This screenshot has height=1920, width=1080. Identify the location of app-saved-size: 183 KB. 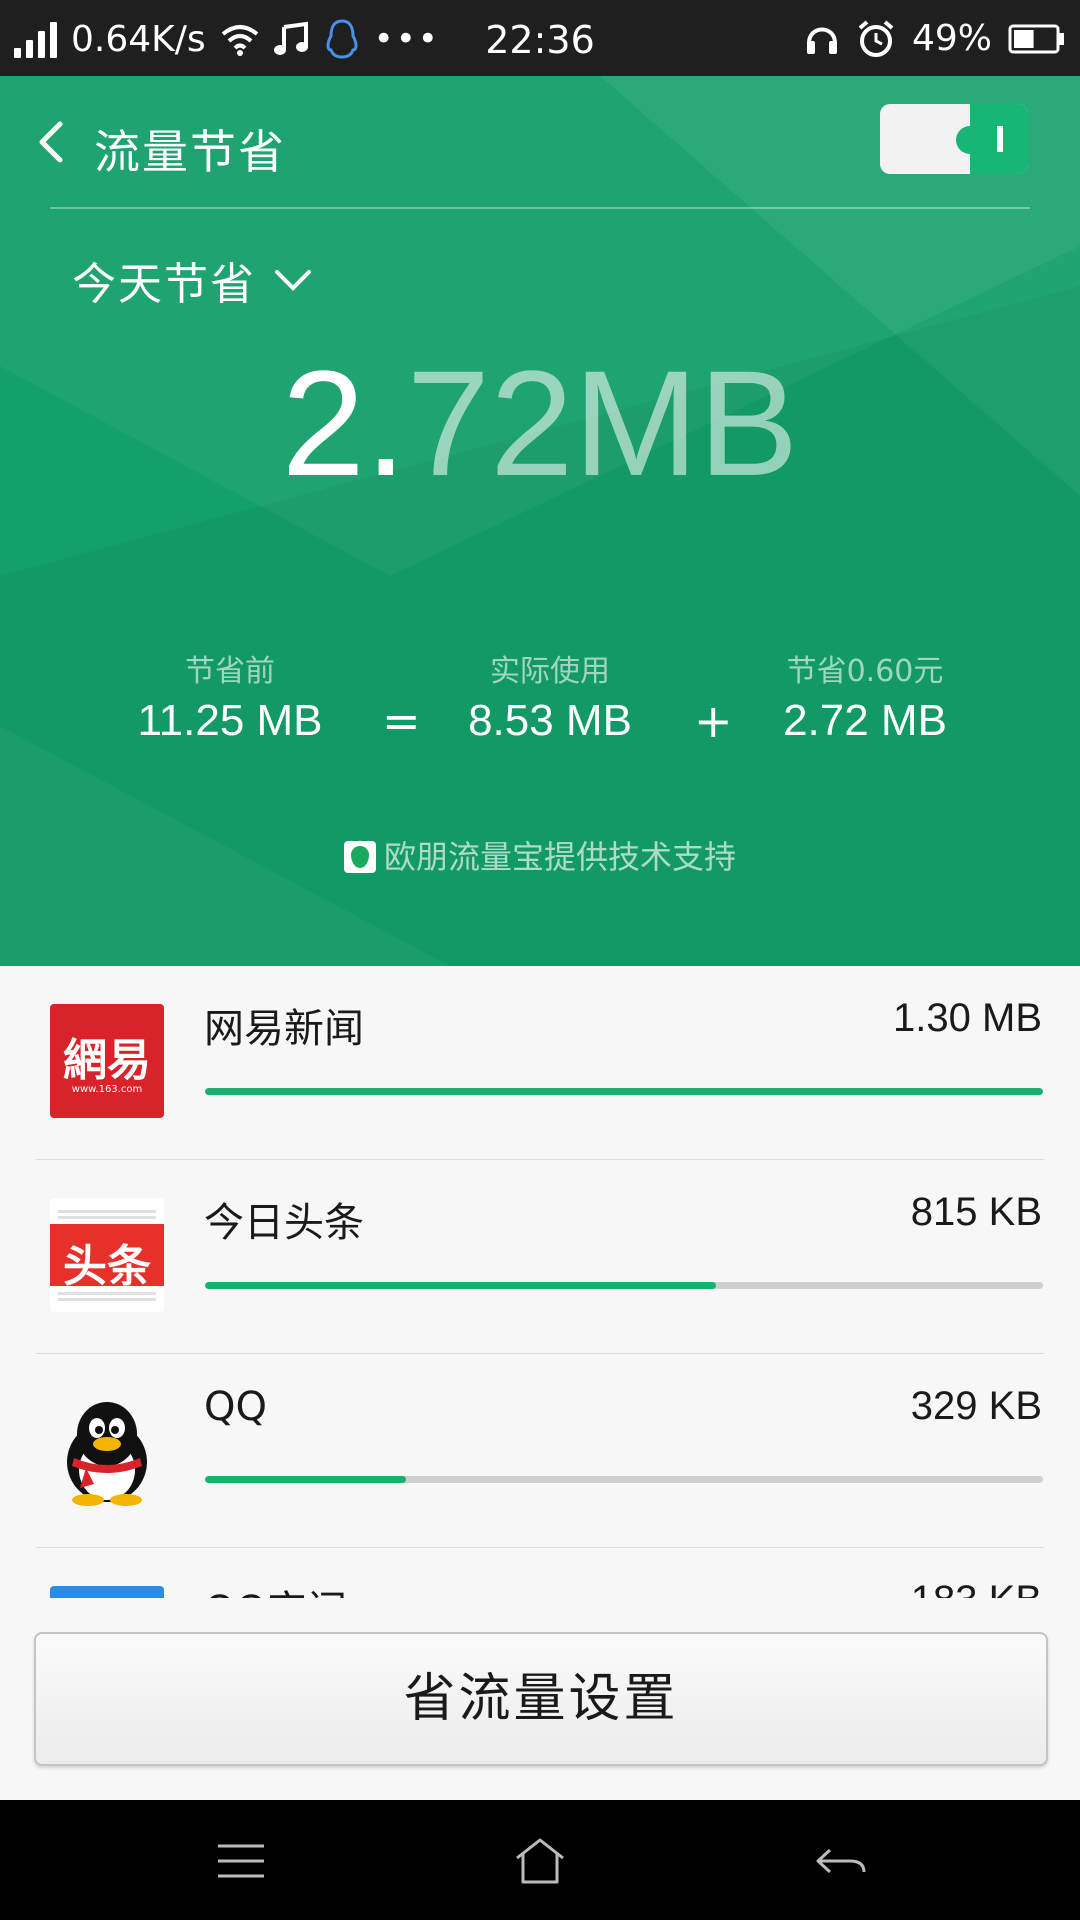
(976, 1588).